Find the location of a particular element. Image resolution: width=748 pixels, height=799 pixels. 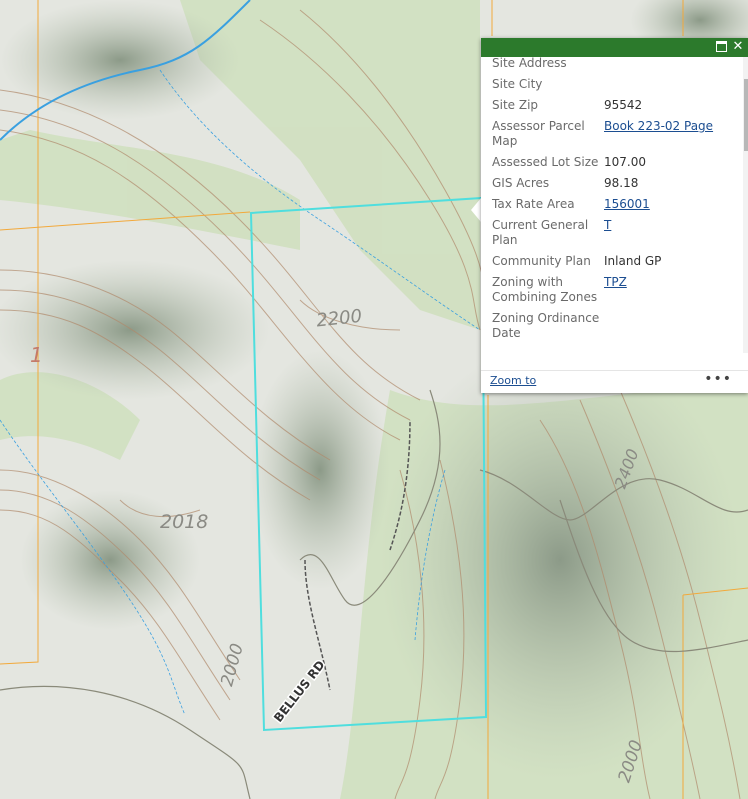

field-label: Current General Plan is located at coordinates (540, 232).